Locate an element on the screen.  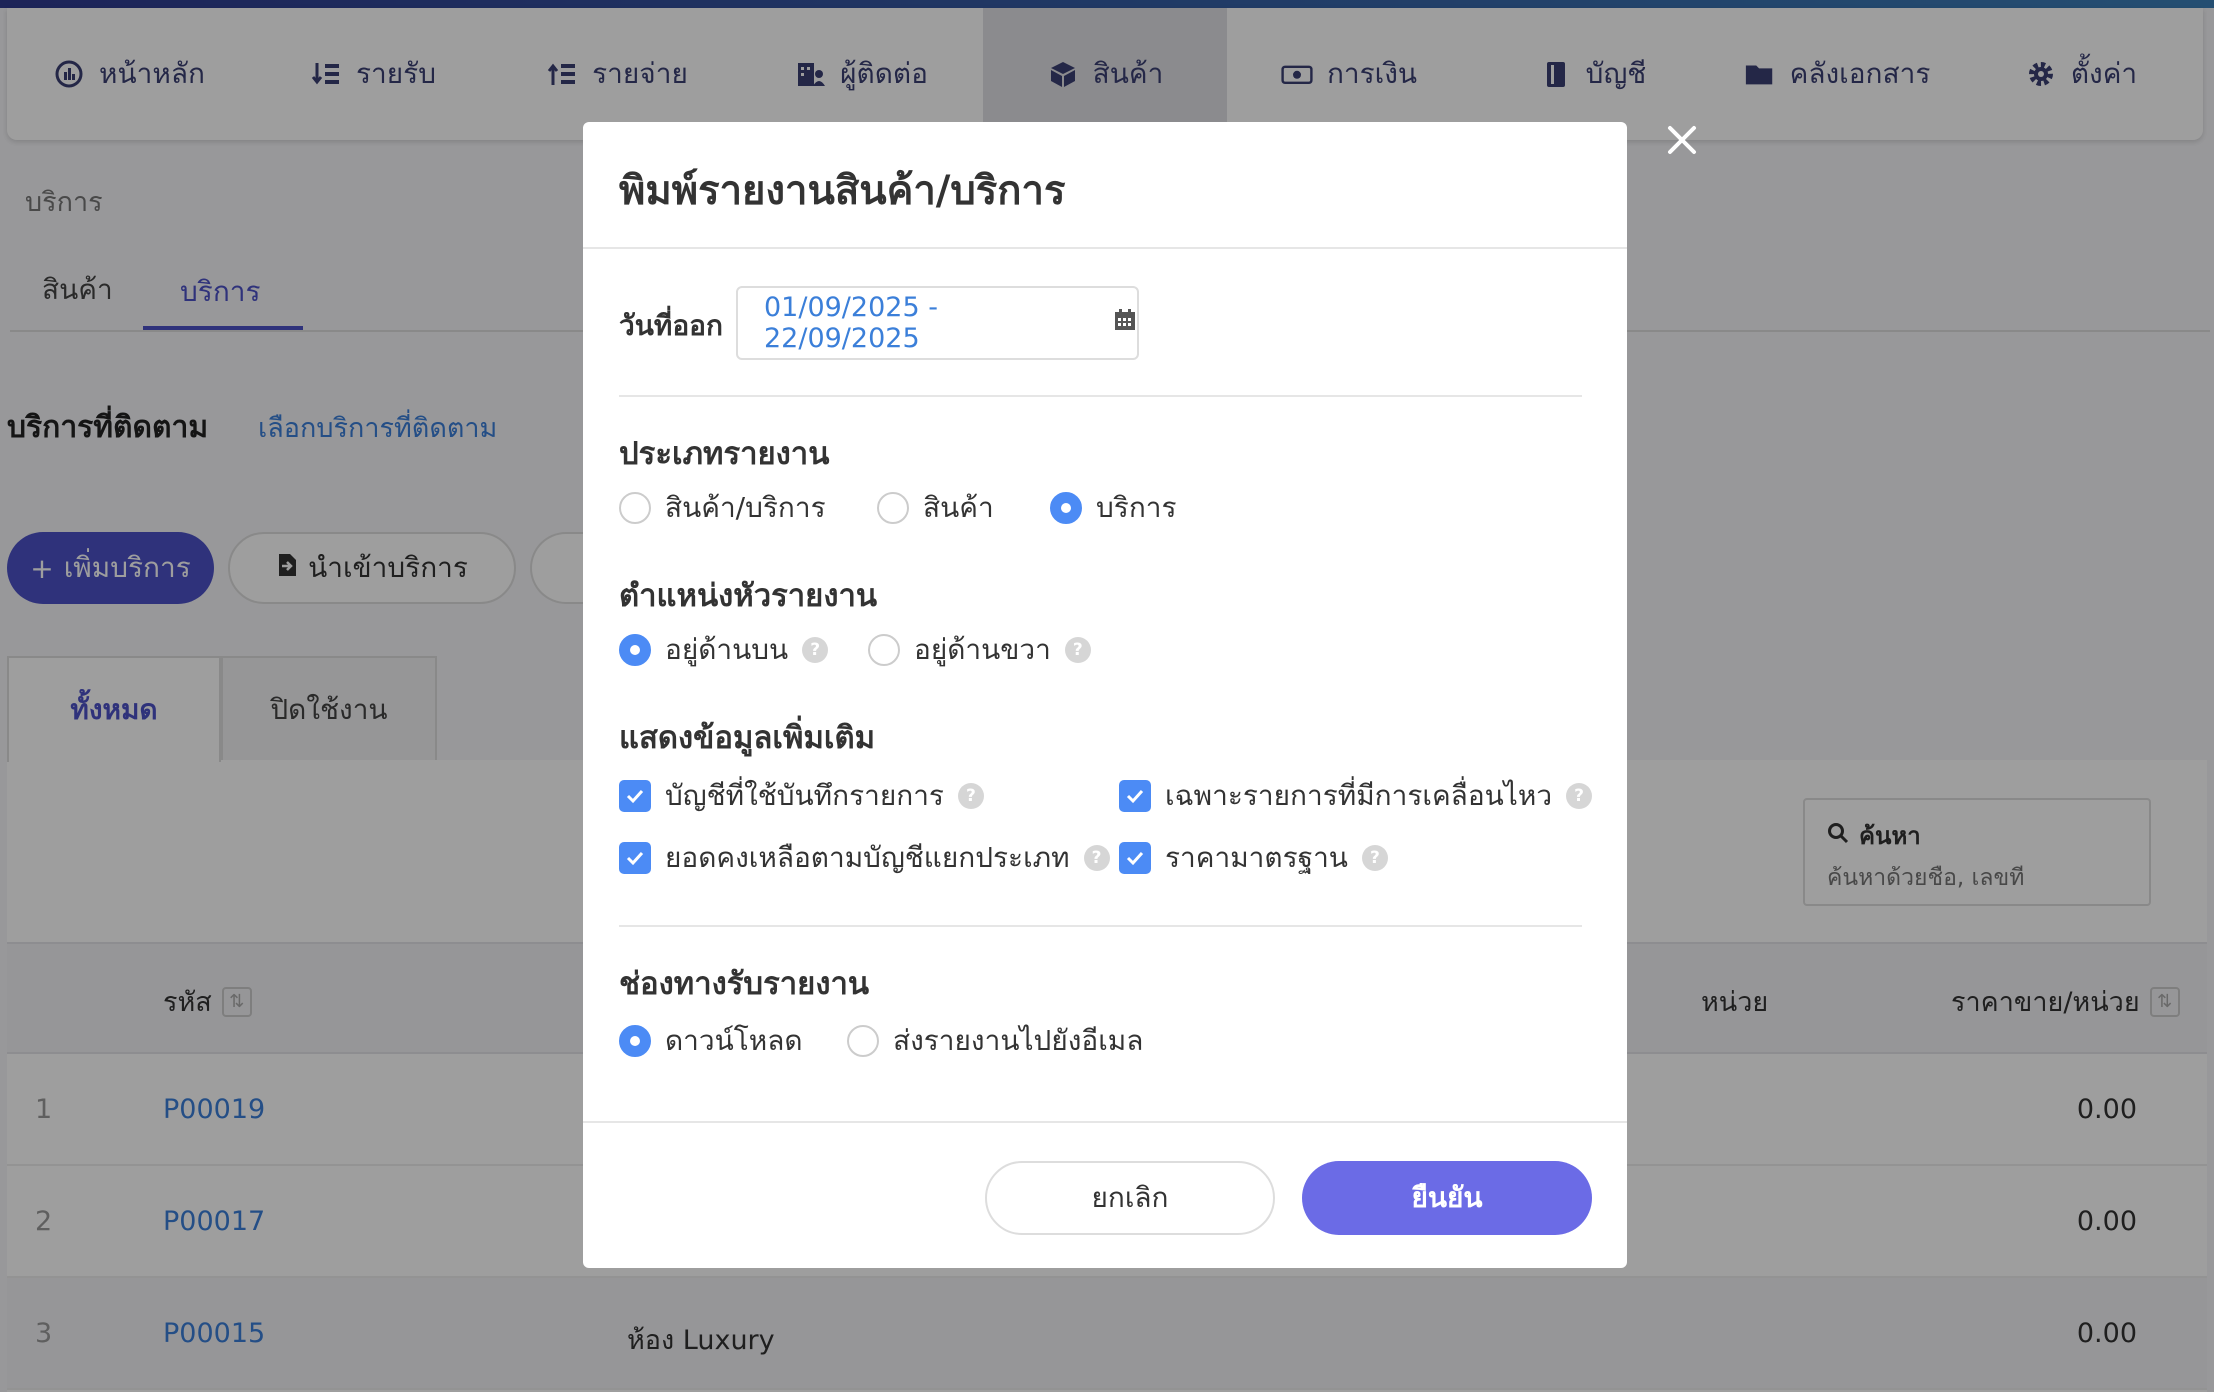
report-type-option-all: สินค้า/บริการ is located at coordinates (722, 508).